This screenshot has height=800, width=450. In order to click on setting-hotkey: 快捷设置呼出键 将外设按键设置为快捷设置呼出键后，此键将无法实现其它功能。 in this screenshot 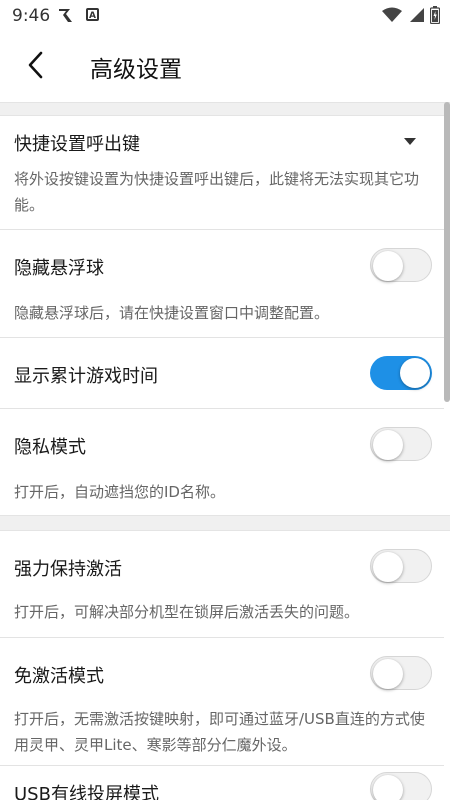, I will do `click(225, 172)`.